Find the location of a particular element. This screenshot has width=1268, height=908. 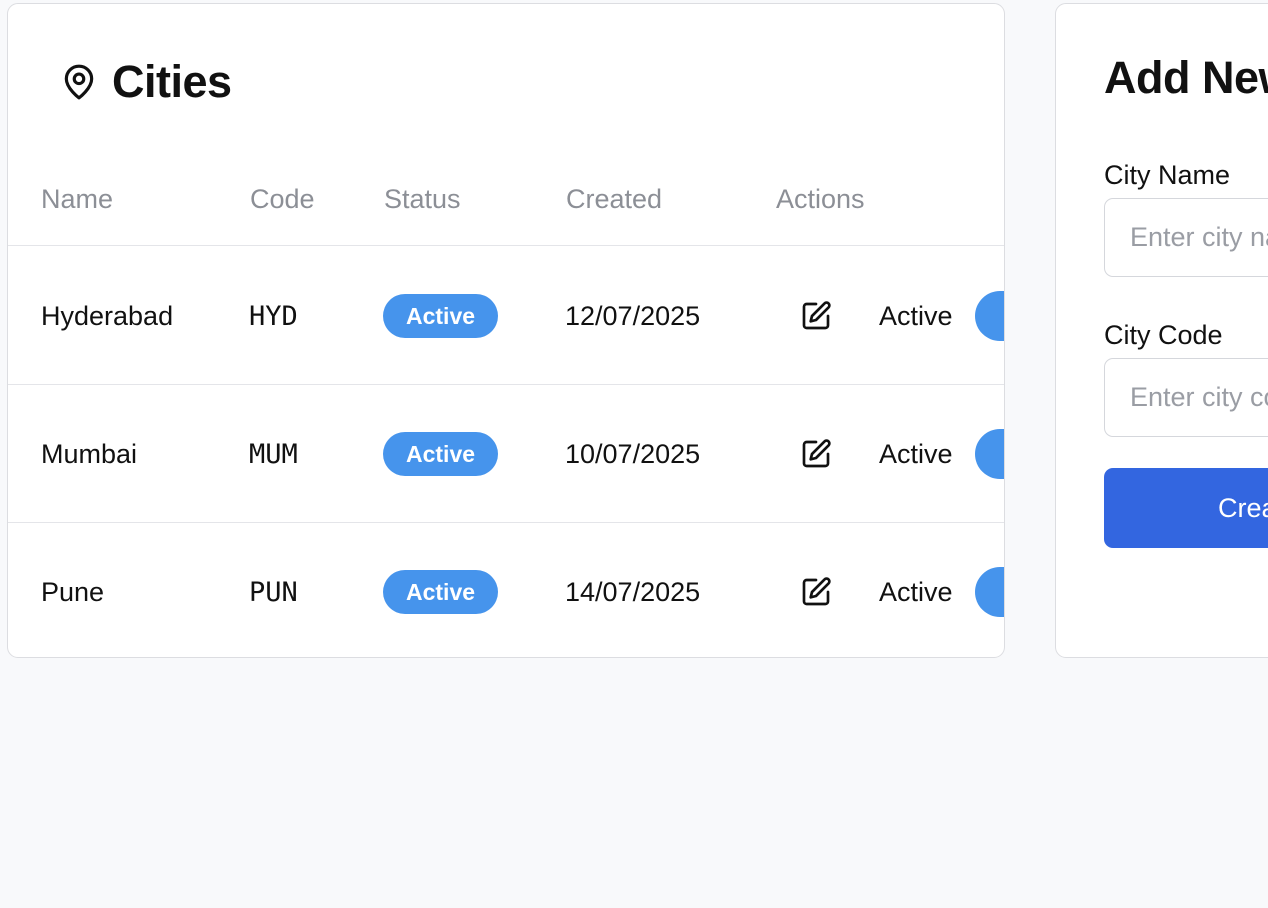

city-name: Mumbai is located at coordinates (89, 453).